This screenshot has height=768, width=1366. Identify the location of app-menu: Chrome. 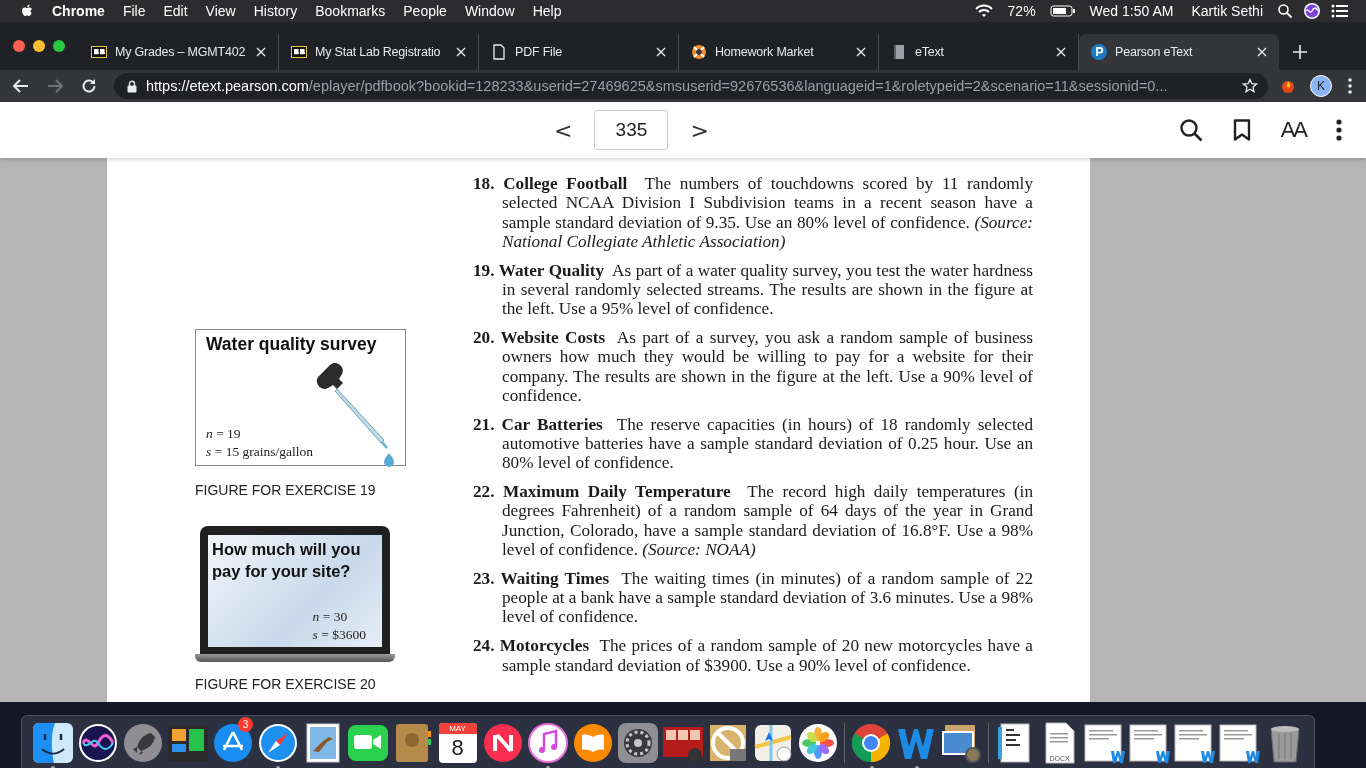
(74, 11).